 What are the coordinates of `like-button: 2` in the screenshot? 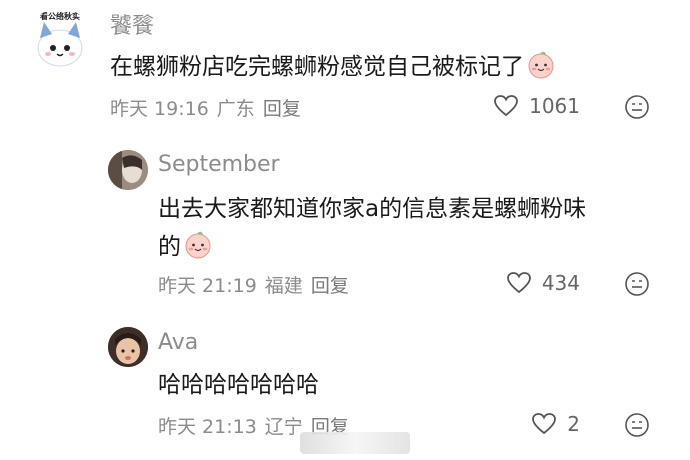 It's located at (555, 424).